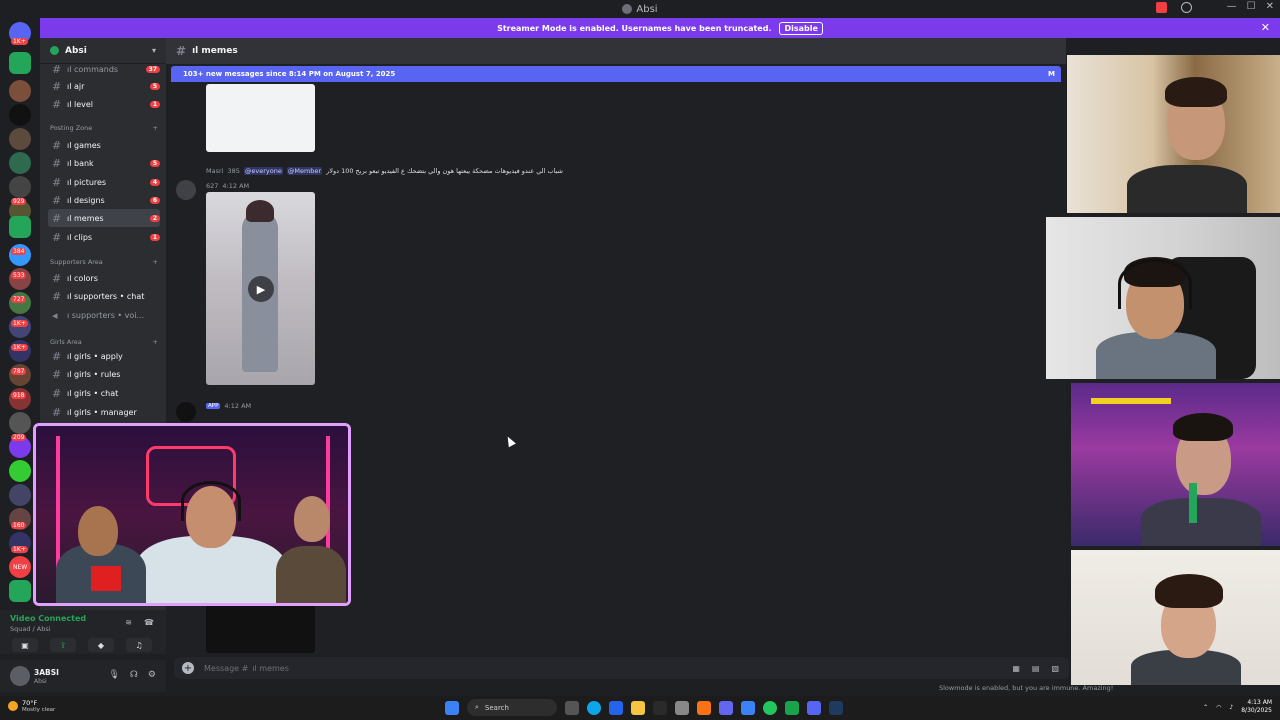  Describe the element at coordinates (20, 676) in the screenshot. I see `user-avatar` at that location.